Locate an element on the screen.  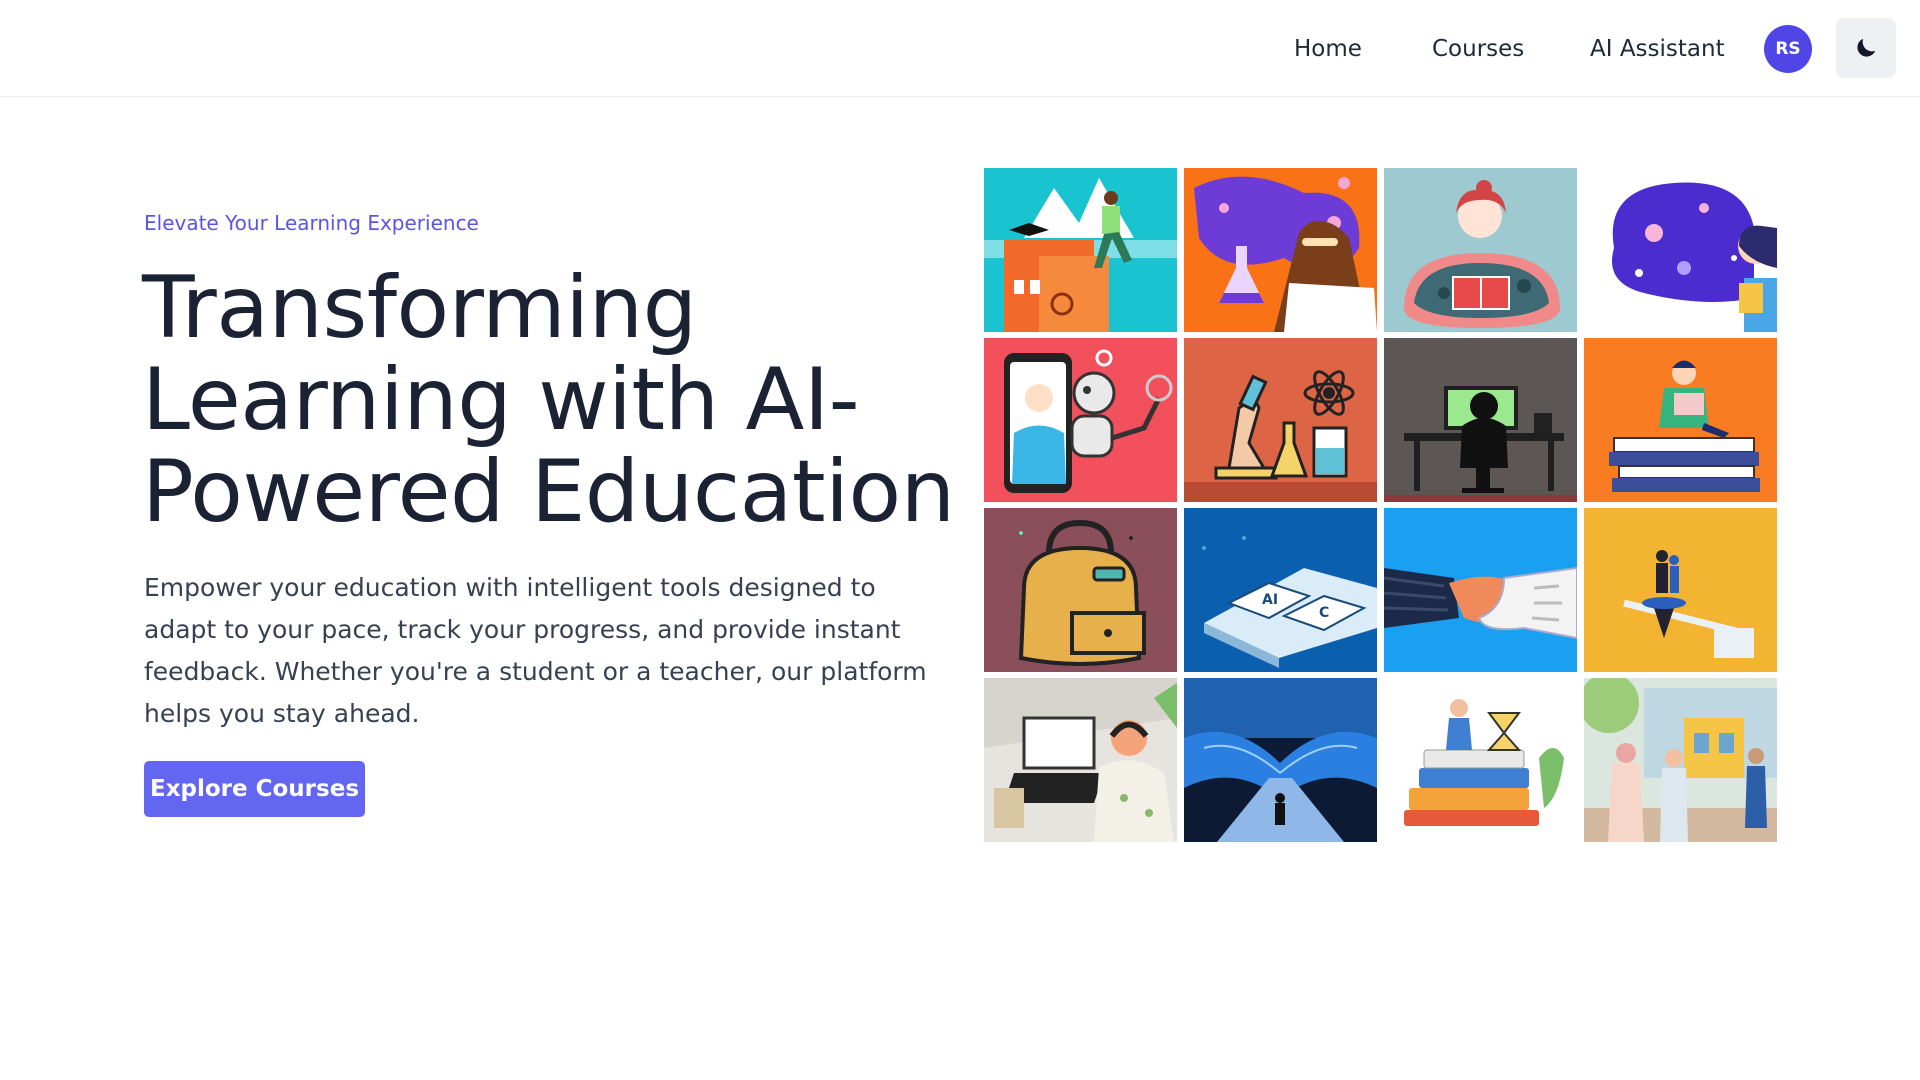
headline-line-3: Powered Education is located at coordinates (548, 492).